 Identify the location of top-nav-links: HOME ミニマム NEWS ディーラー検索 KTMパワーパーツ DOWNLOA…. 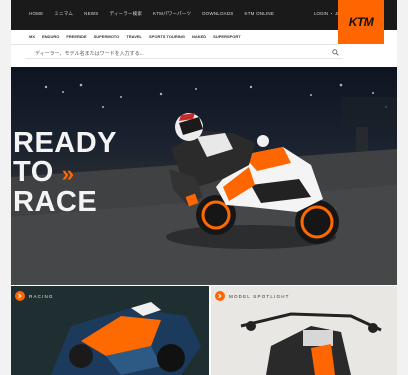
(151, 14).